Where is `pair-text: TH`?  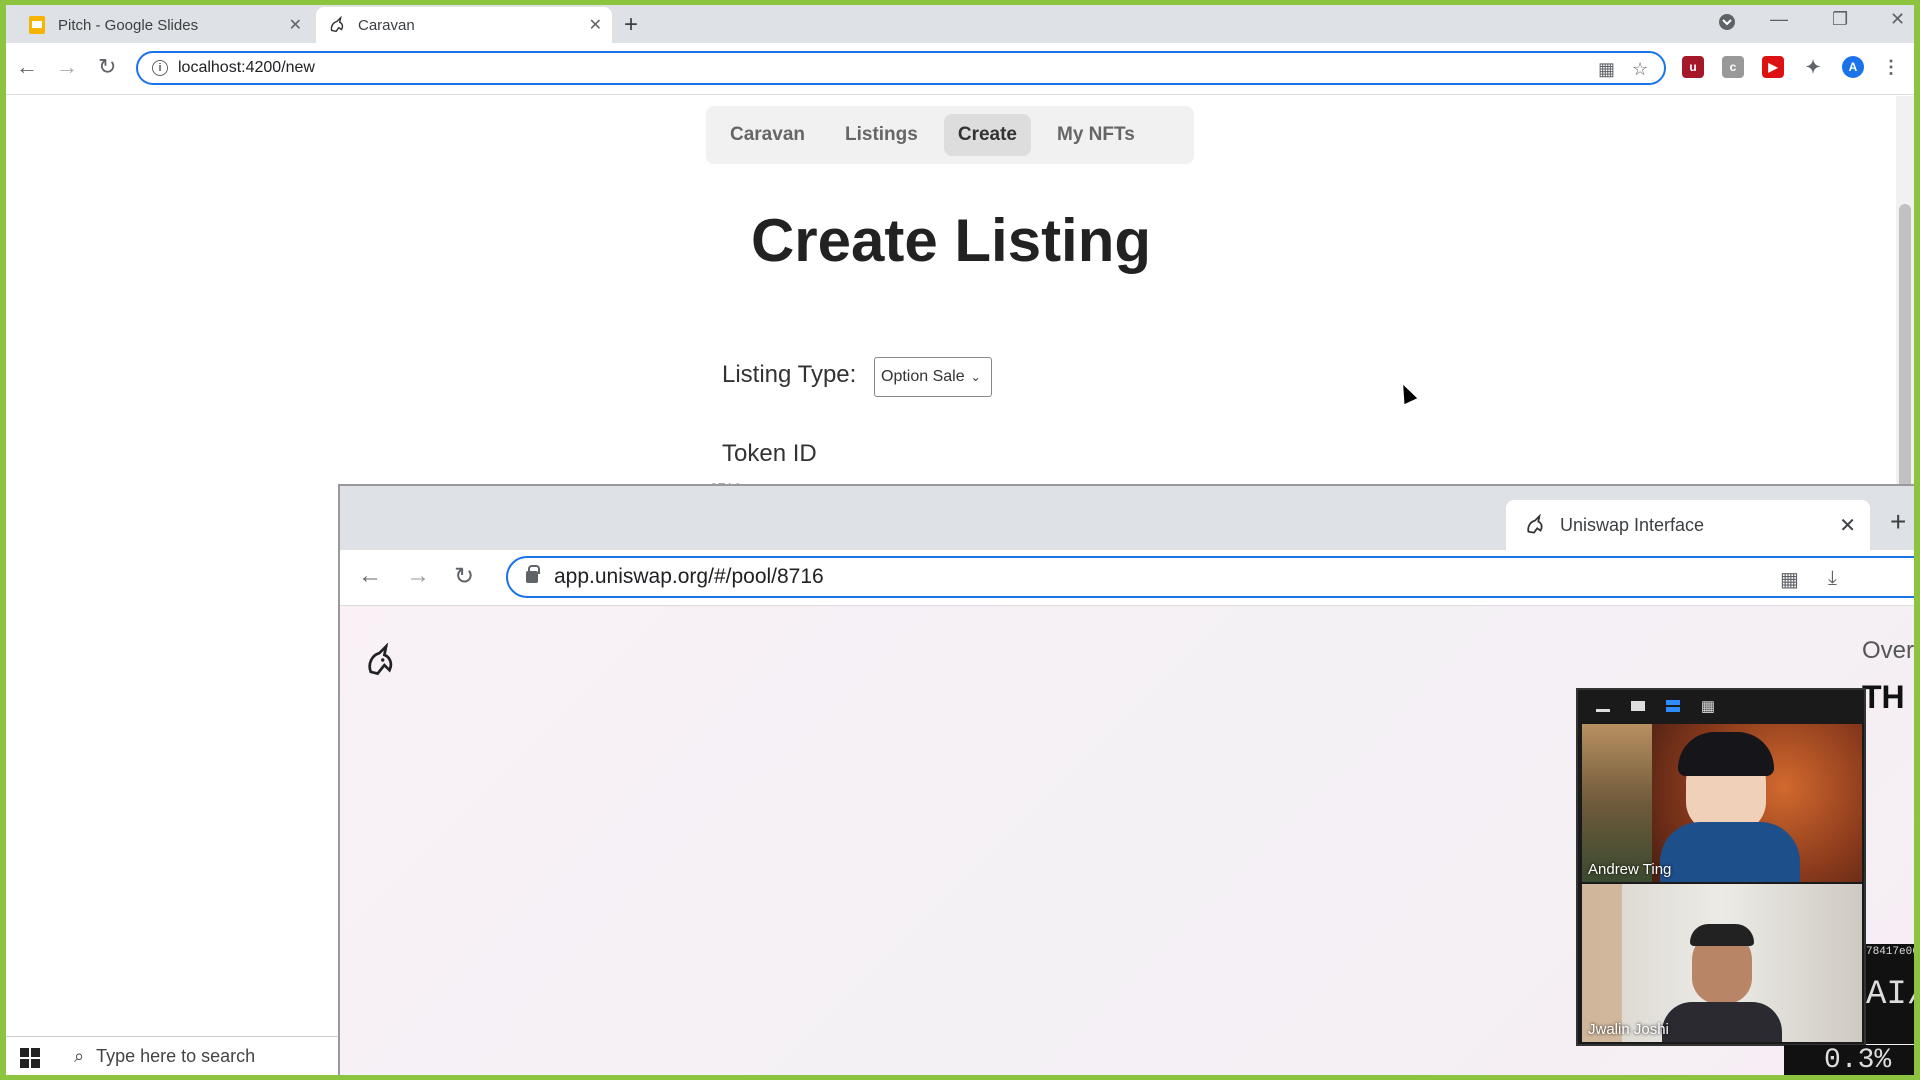 pair-text: TH is located at coordinates (1883, 697).